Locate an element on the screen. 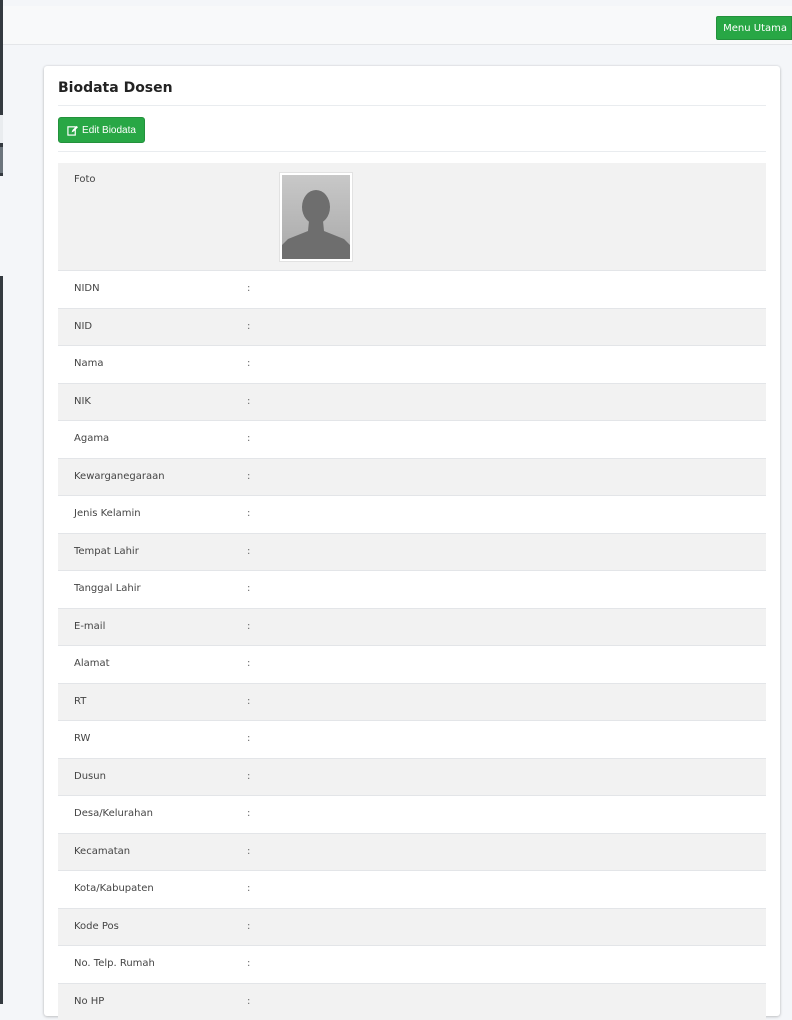  table-row: Nama: is located at coordinates (412, 364).